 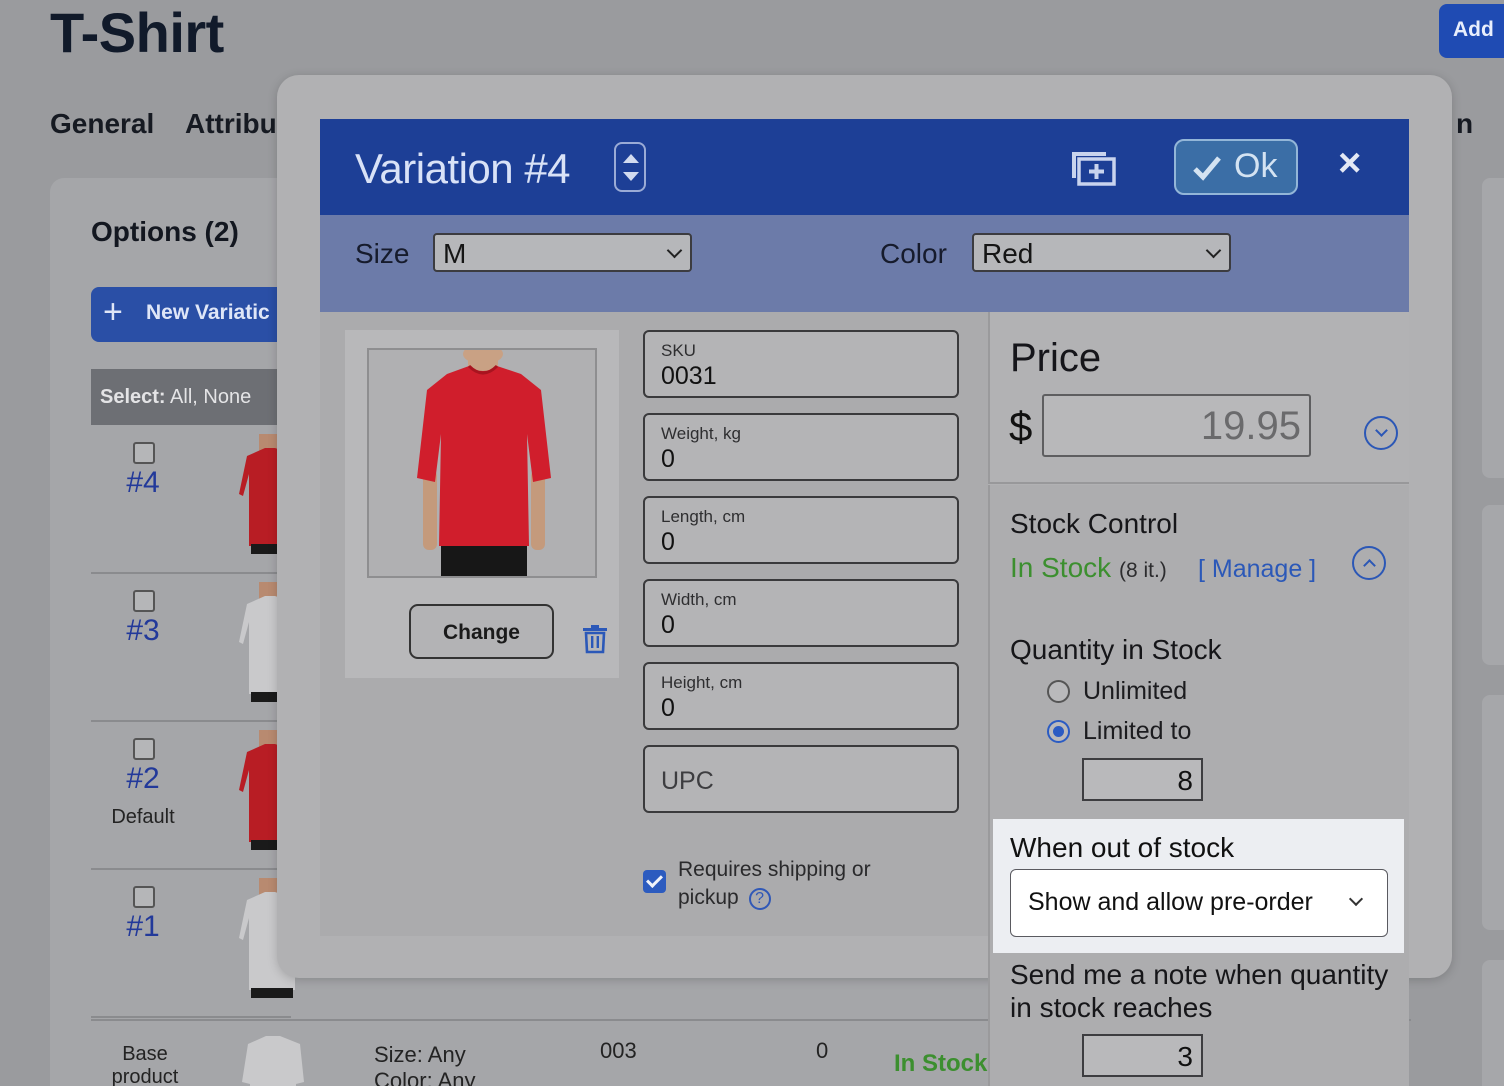 I want to click on upc-field: UPC, so click(x=801, y=779).